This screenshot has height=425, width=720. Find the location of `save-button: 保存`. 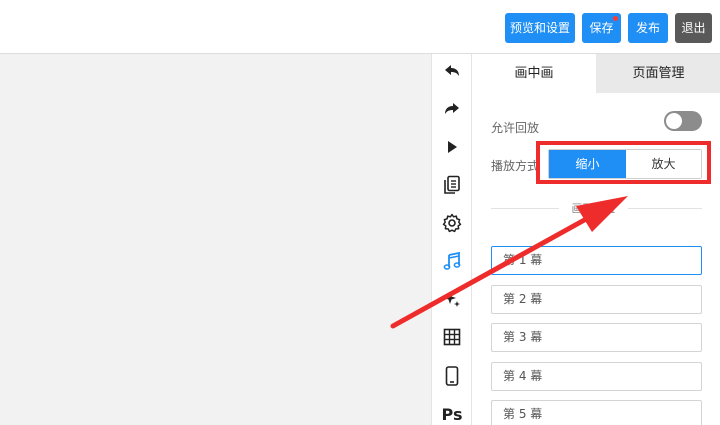

save-button: 保存 is located at coordinates (601, 28).